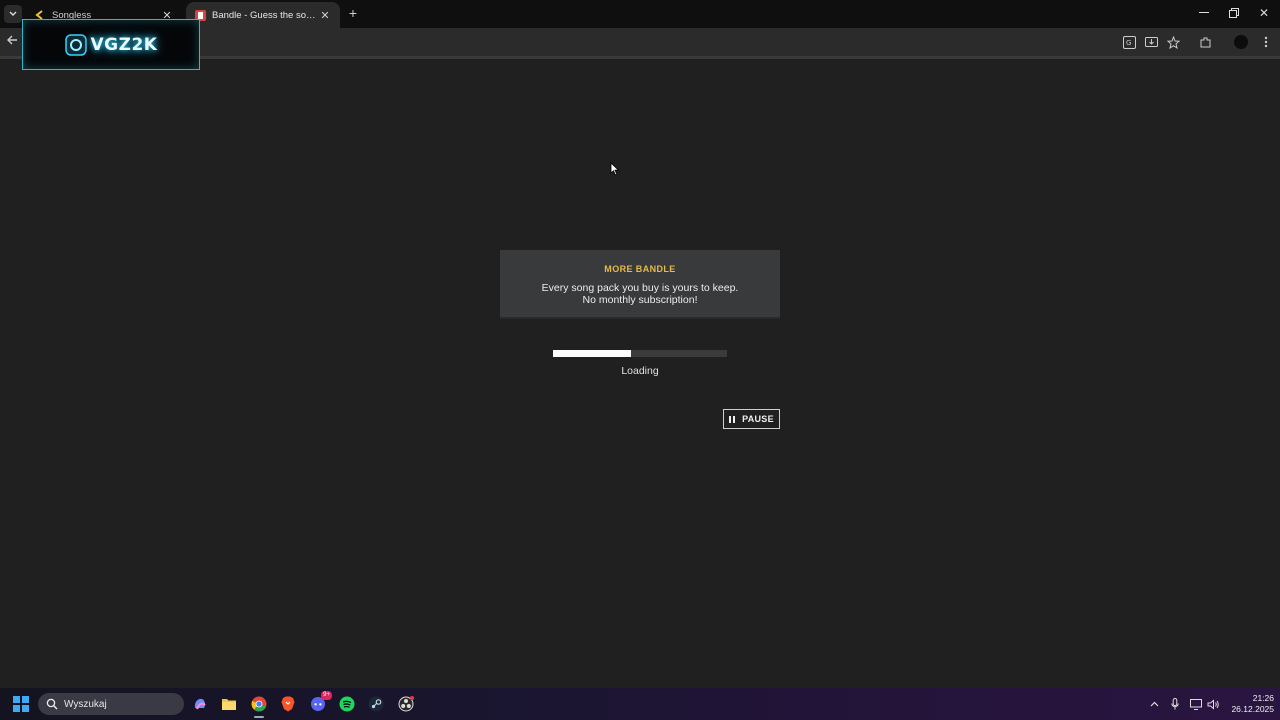 Image resolution: width=1280 pixels, height=720 pixels. Describe the element at coordinates (1173, 42) in the screenshot. I see `bookmark-star-icon` at that location.